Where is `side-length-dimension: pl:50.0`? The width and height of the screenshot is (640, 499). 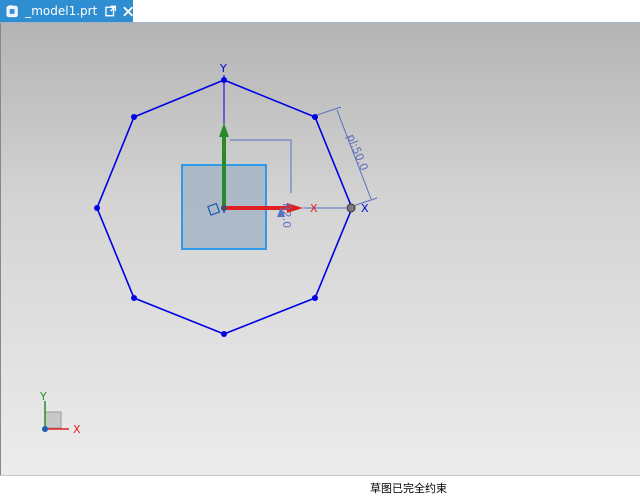
side-length-dimension: pl:50.0 is located at coordinates (357, 152).